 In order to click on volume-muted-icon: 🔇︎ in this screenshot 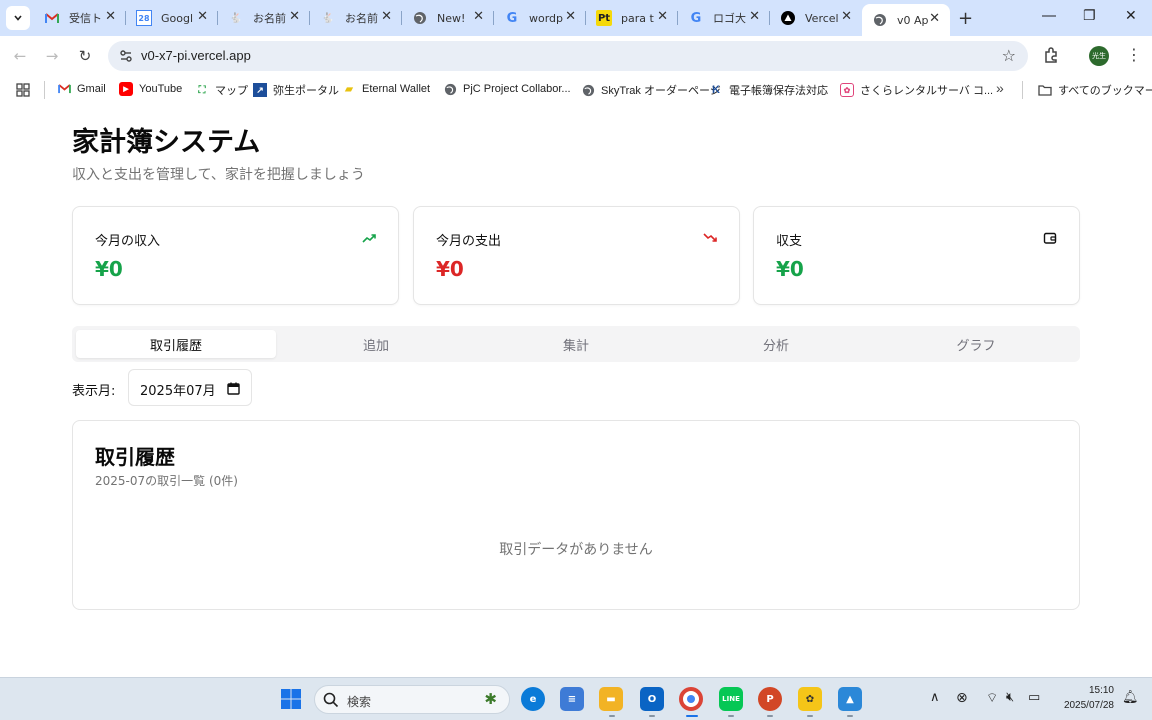, I will do `click(1010, 697)`.